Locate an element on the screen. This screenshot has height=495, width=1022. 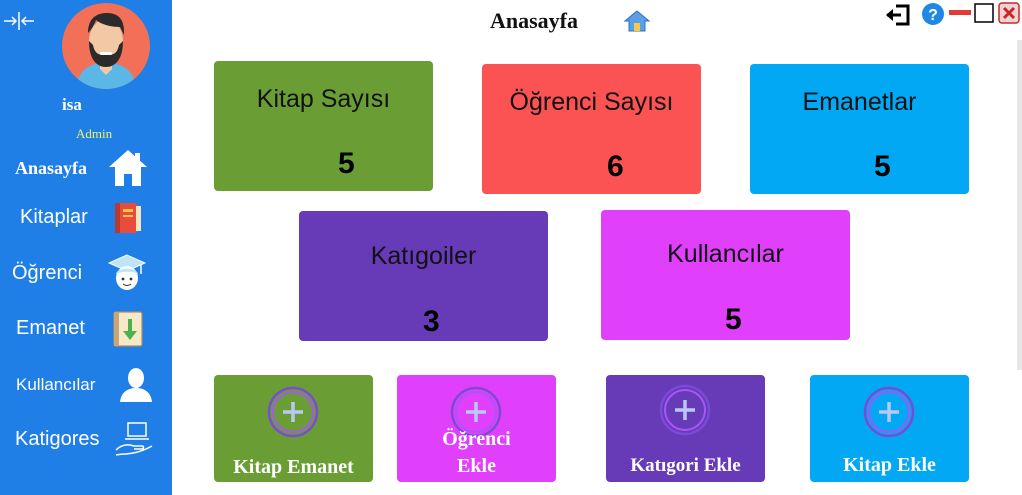
logout-icon is located at coordinates (898, 15).